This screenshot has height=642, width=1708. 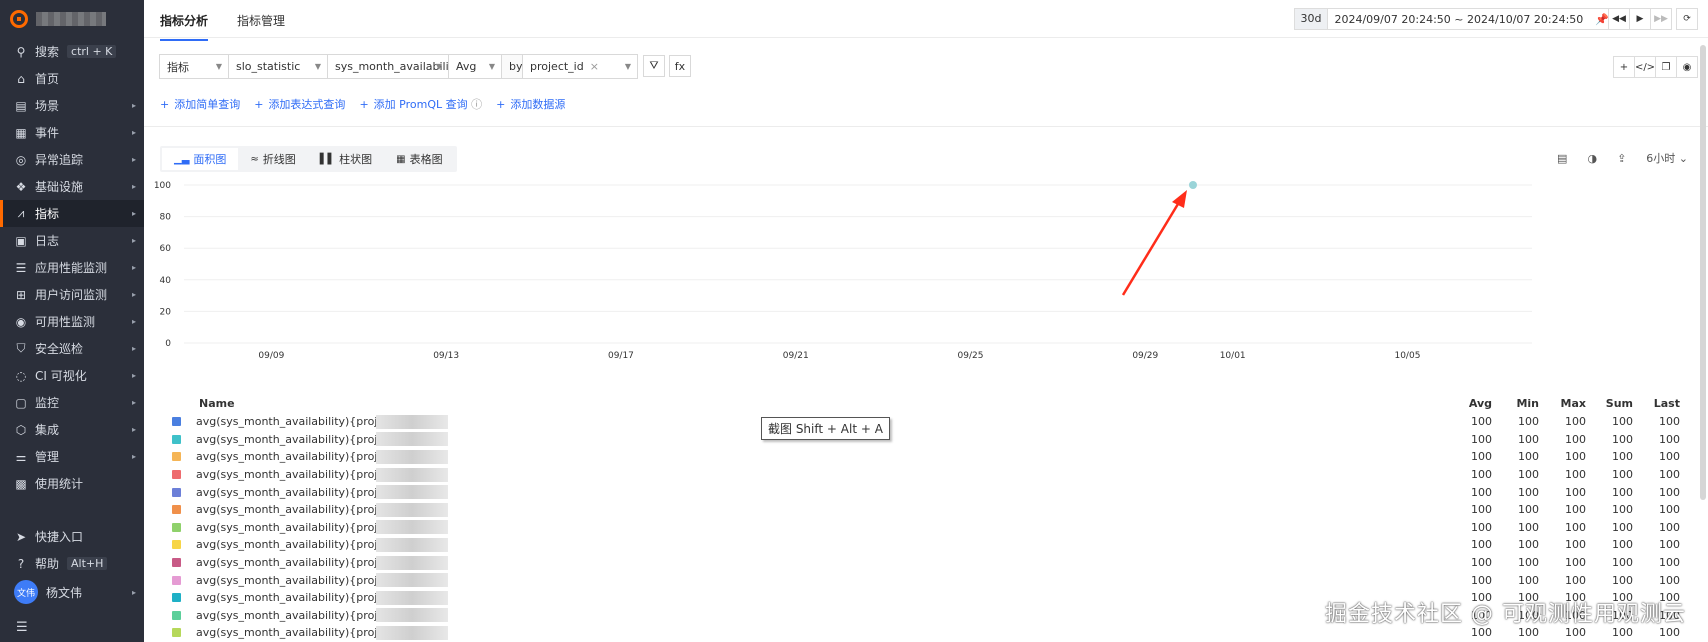 I want to click on group-by-select: project_id × ▼, so click(x=580, y=66).